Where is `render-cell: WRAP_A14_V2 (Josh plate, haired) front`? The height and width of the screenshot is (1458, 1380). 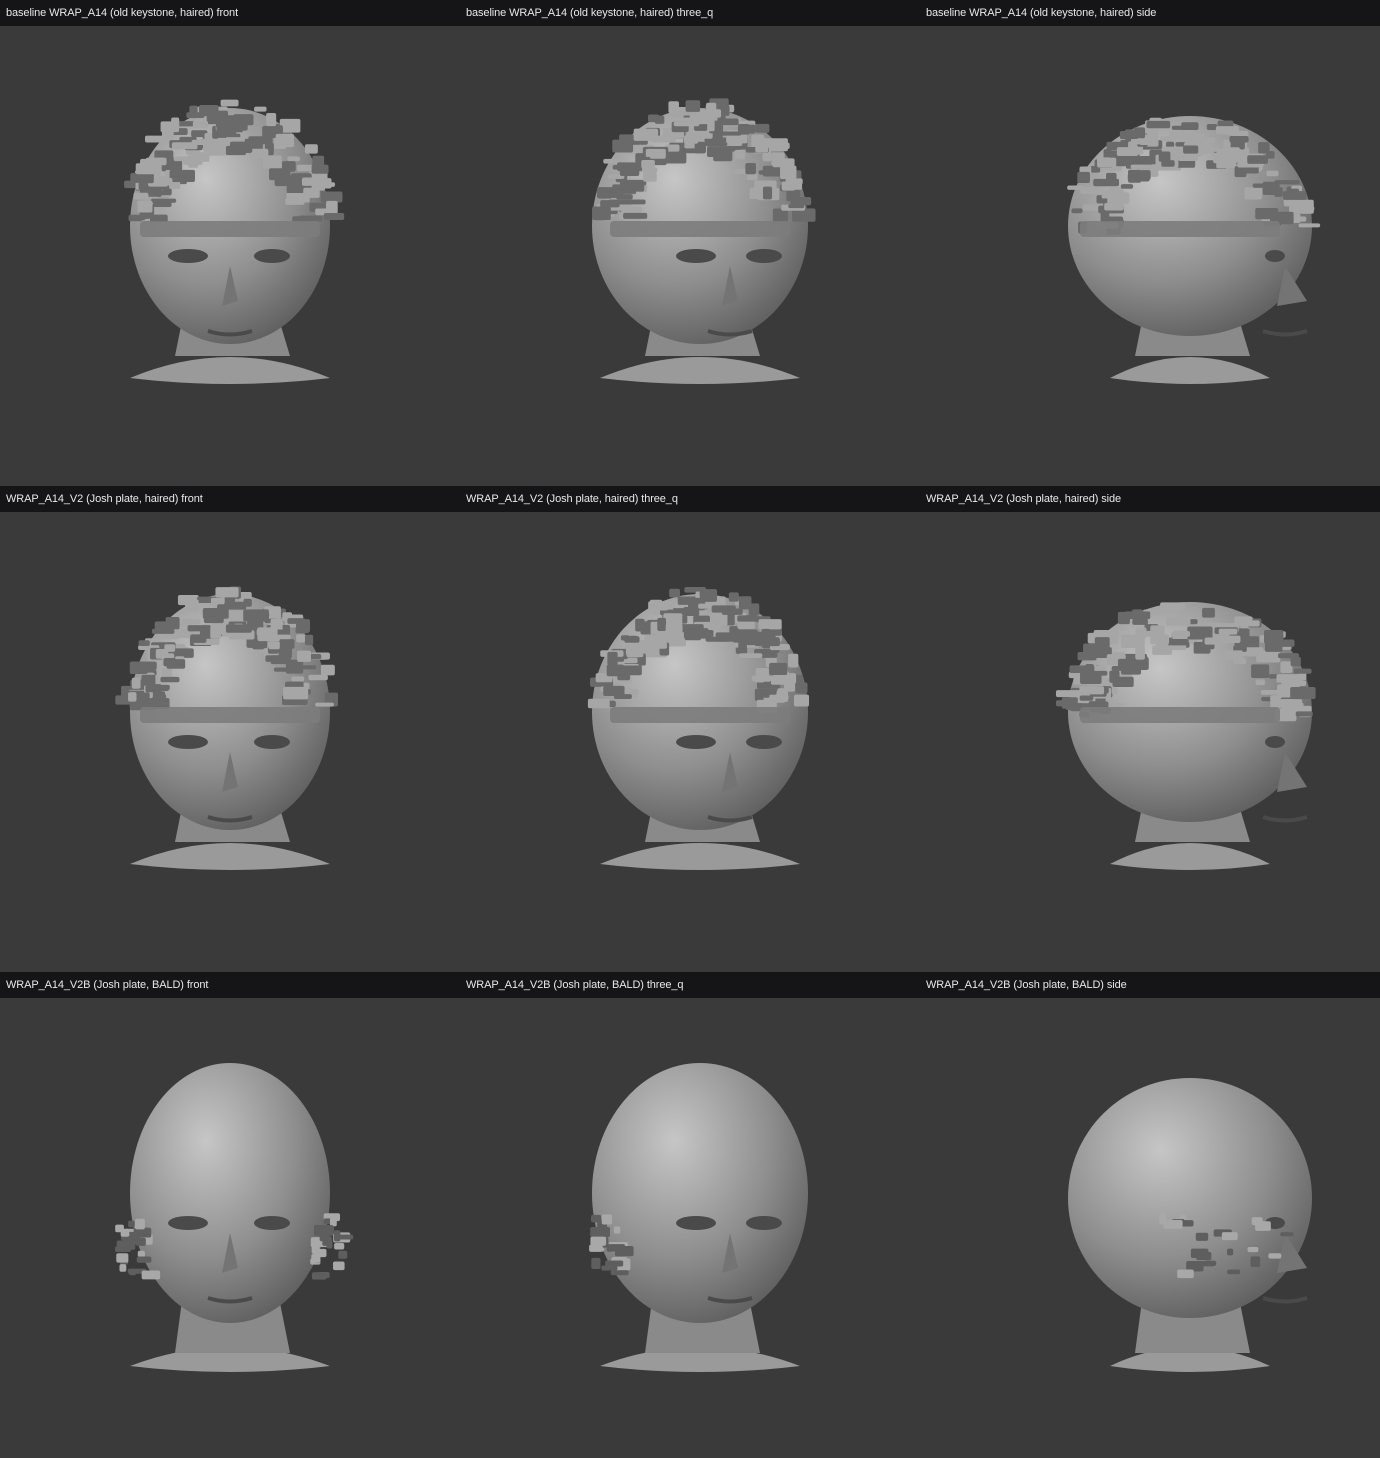
render-cell: WRAP_A14_V2 (Josh plate, haired) front is located at coordinates (230, 729).